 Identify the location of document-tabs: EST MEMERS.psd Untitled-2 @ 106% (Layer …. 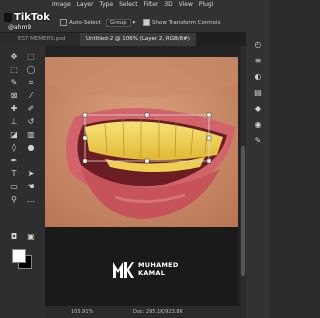
(141, 39).